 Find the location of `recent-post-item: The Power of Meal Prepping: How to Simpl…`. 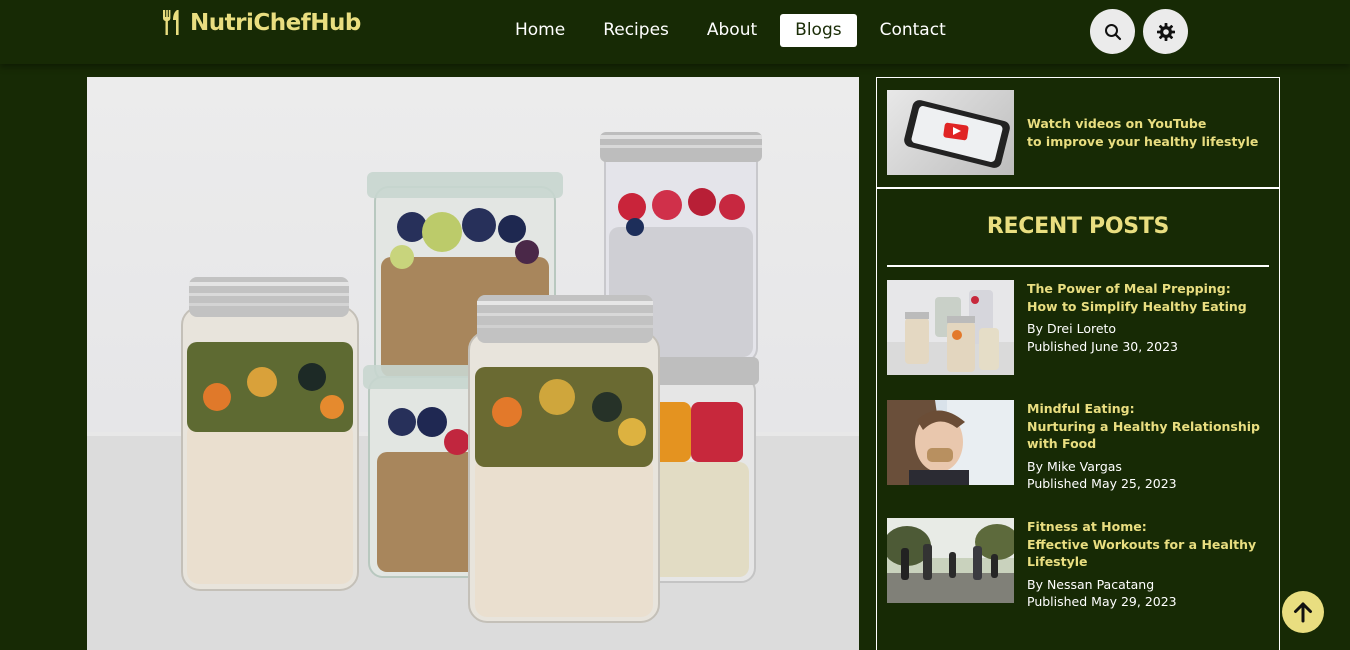

recent-post-item: The Power of Meal Prepping: How to Simpl… is located at coordinates (1078, 327).